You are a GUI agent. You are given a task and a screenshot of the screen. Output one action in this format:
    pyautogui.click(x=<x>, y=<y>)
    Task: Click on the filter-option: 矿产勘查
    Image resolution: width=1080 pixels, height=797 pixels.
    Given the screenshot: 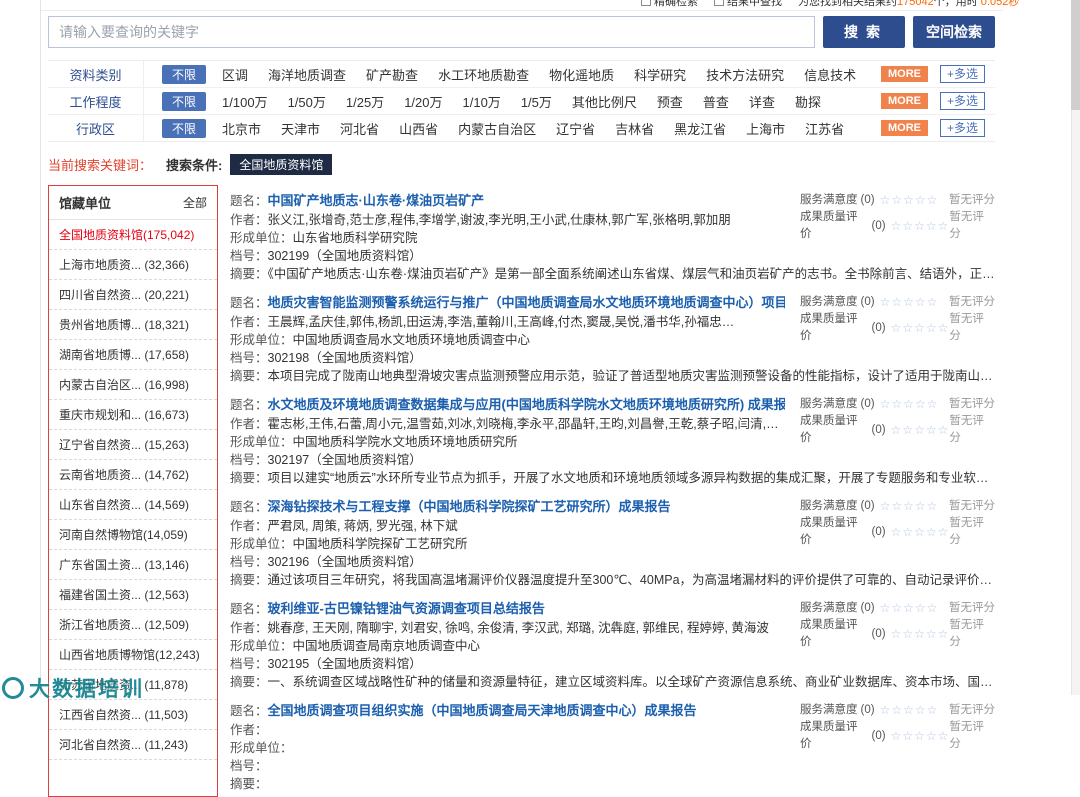 What is the action you would take?
    pyautogui.click(x=392, y=74)
    